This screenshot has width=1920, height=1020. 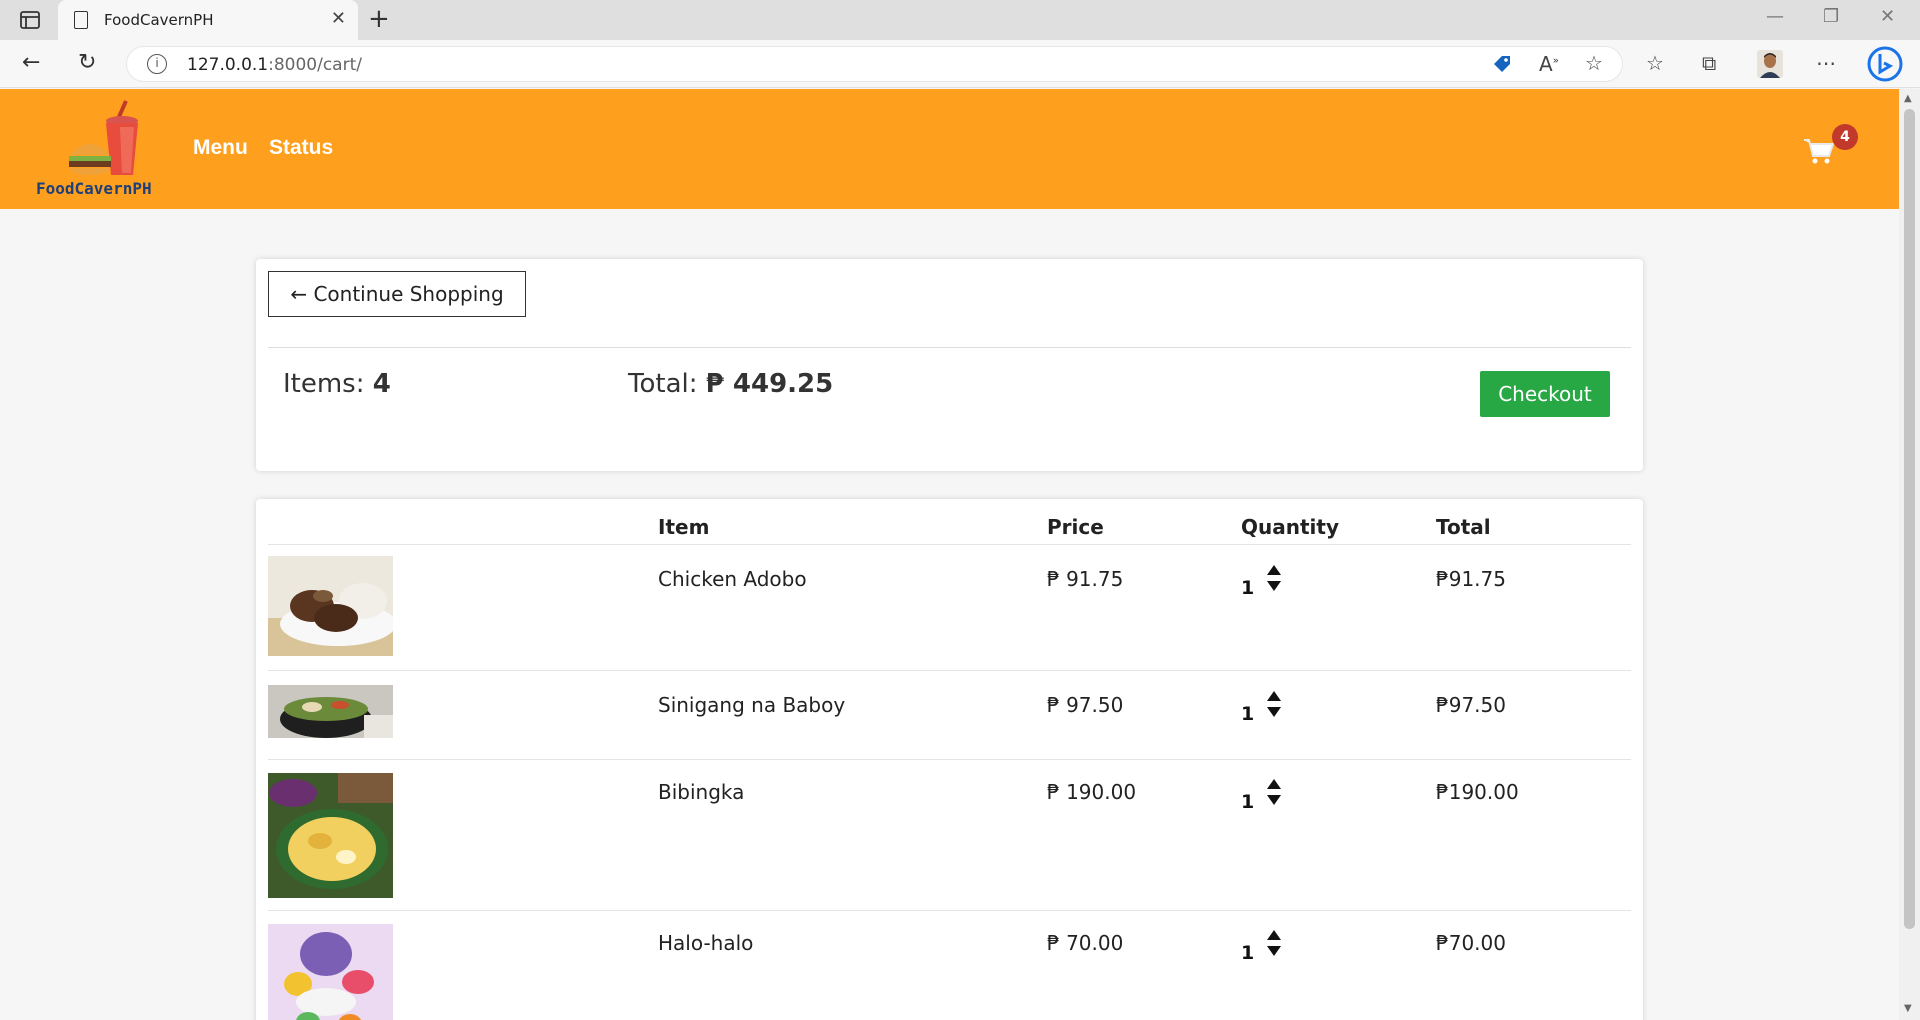 I want to click on page-scrollbar: ▲ ▼, so click(x=1909, y=554).